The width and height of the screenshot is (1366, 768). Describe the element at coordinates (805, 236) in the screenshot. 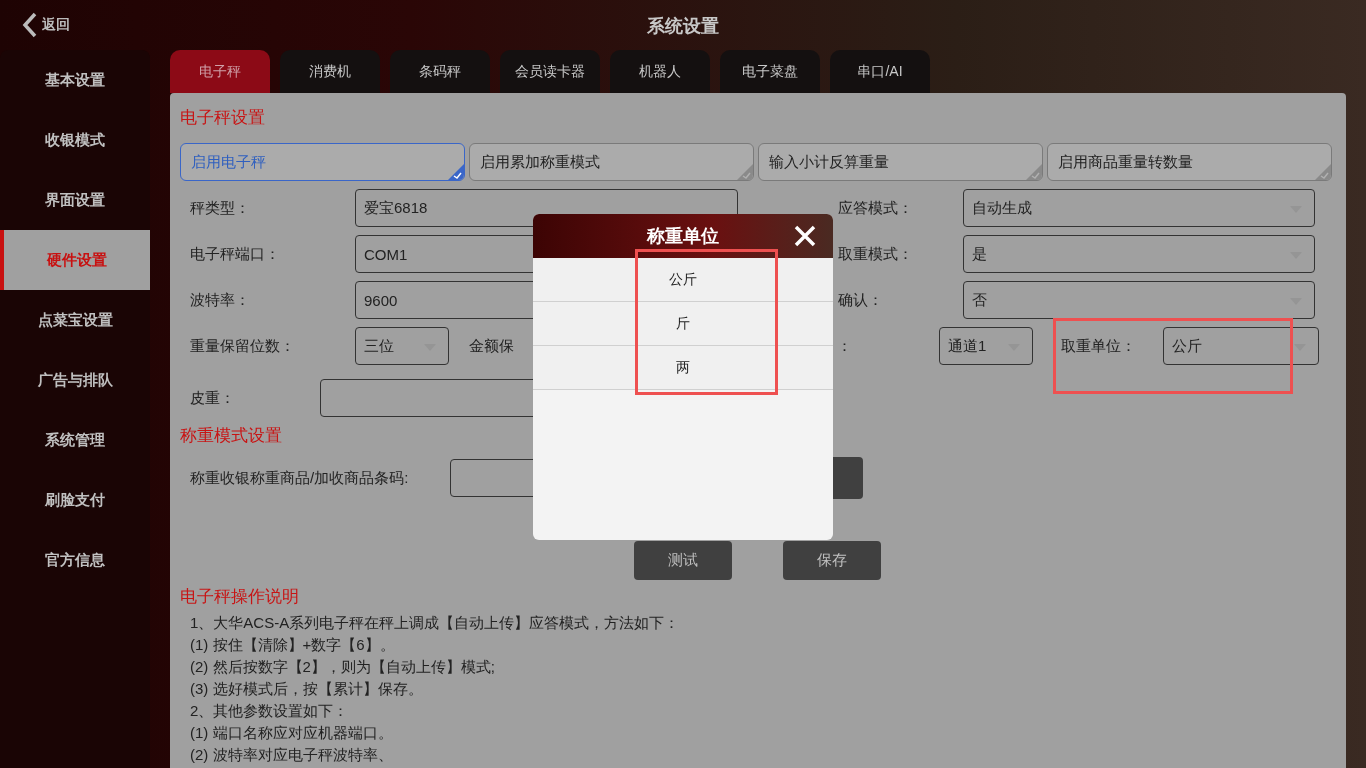

I see `close-icon` at that location.